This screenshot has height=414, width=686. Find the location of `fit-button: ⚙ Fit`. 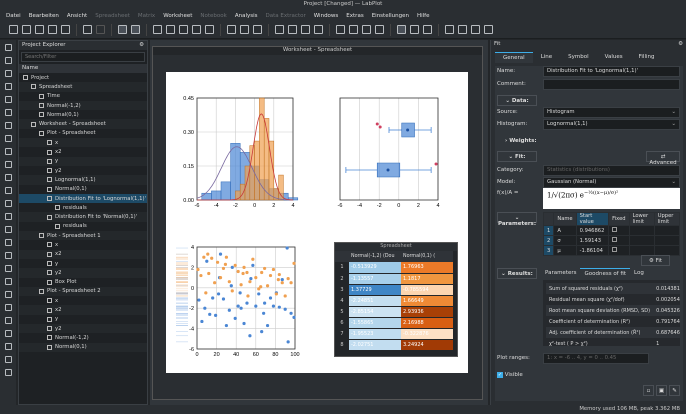

fit-button: ⚙ Fit is located at coordinates (655, 260).